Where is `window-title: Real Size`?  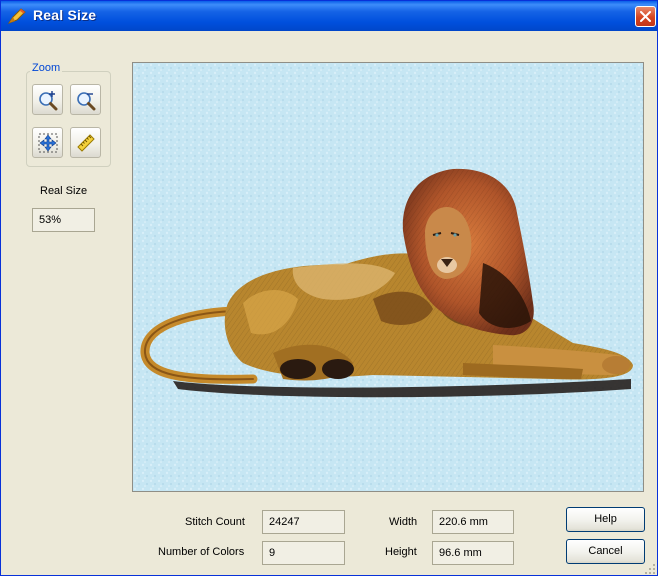
window-title: Real Size is located at coordinates (65, 15).